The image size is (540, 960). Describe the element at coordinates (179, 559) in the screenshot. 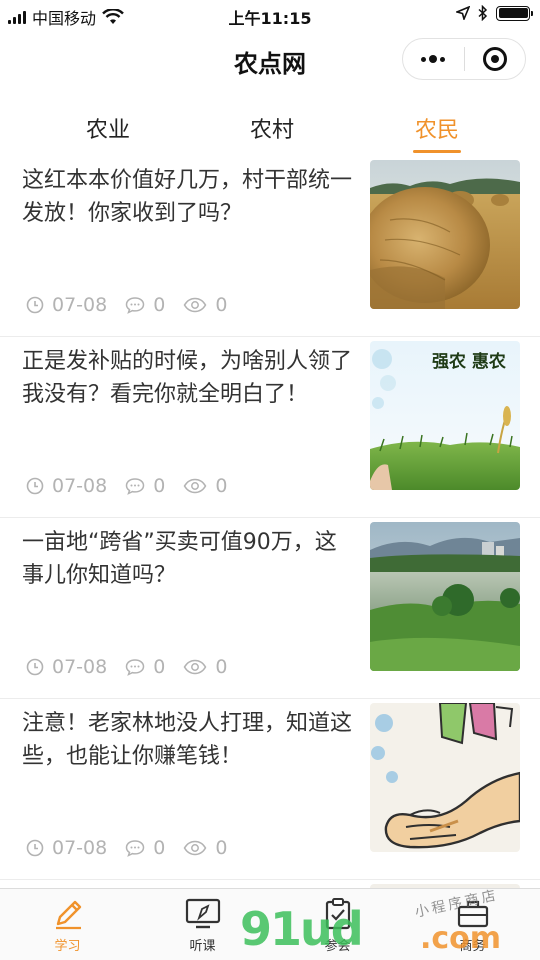

I see `article-title: 一亩地“跨省”买卖可值90万，这事儿你知道吗？` at that location.